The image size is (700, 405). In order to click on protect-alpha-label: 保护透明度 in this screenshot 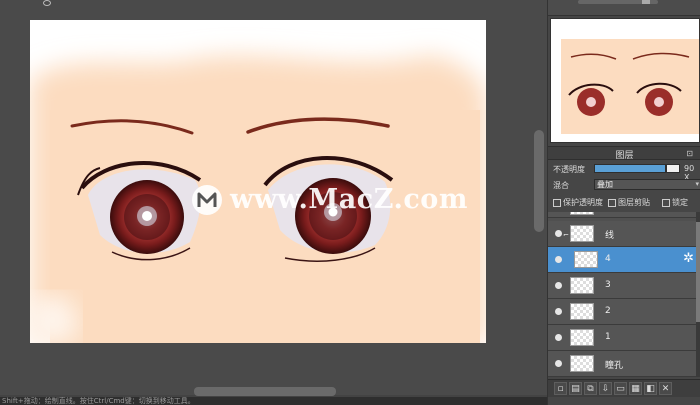, I will do `click(583, 202)`.